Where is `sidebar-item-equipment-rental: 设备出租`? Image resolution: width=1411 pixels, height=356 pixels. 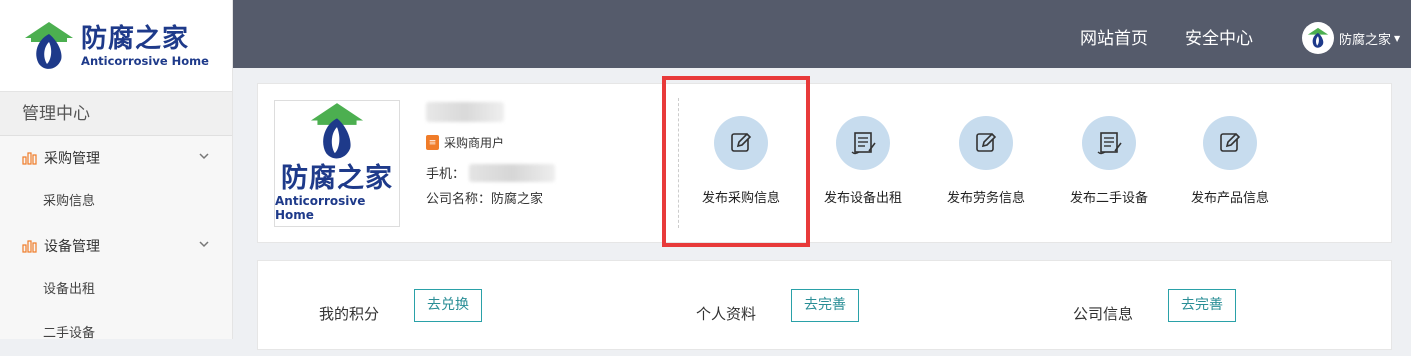
sidebar-item-equipment-rental: 设备出租 is located at coordinates (116, 290).